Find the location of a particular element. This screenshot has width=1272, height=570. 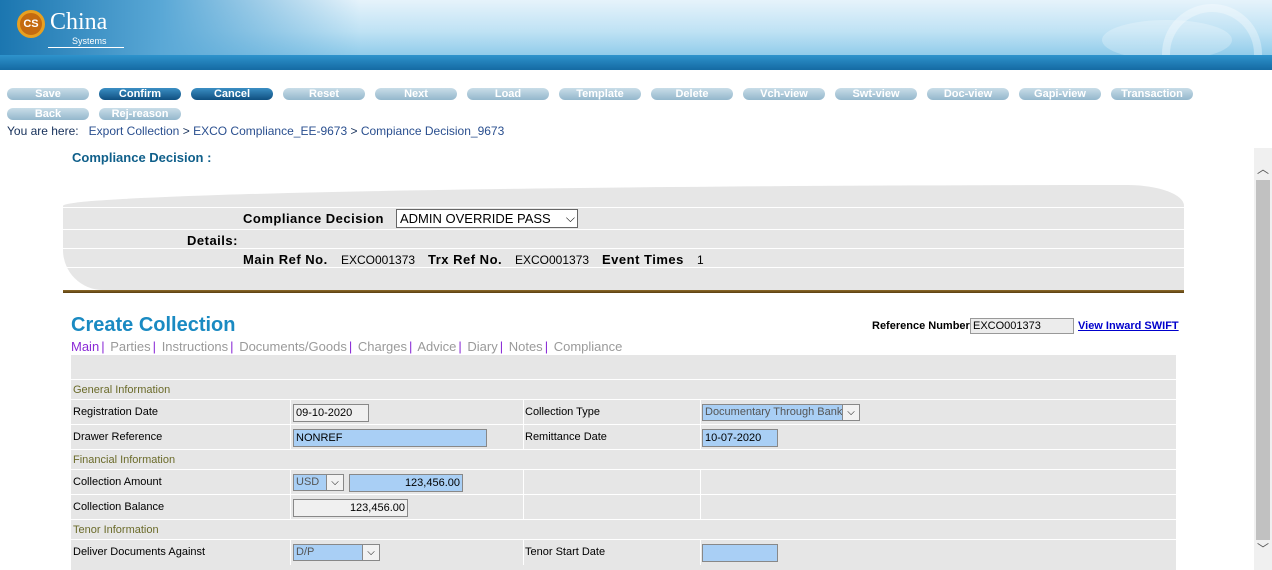

event-times-value: 1 is located at coordinates (700, 260).